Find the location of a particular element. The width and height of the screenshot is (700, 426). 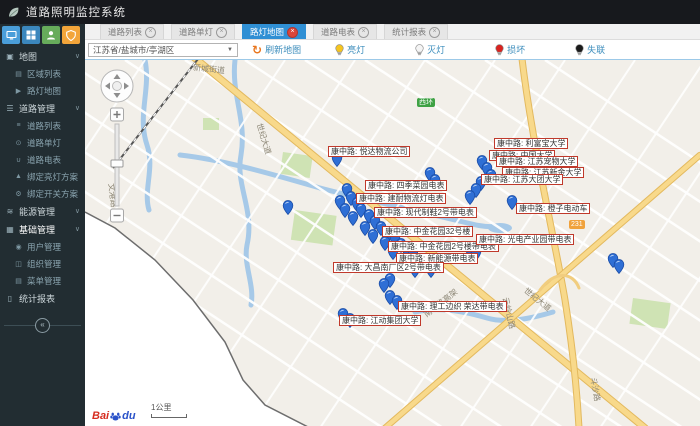

org-icon: ◫ is located at coordinates (18, 264).